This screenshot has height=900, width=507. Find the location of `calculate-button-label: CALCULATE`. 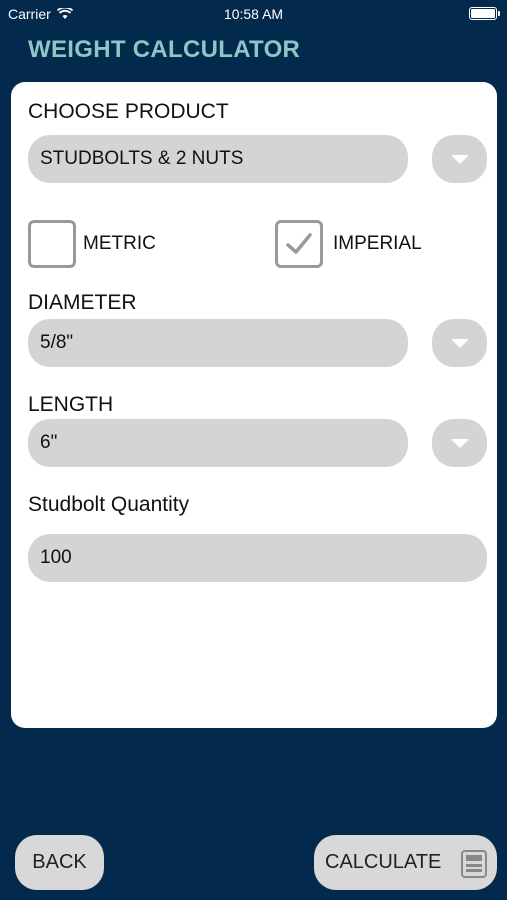

calculate-button-label: CALCULATE is located at coordinates (383, 862).